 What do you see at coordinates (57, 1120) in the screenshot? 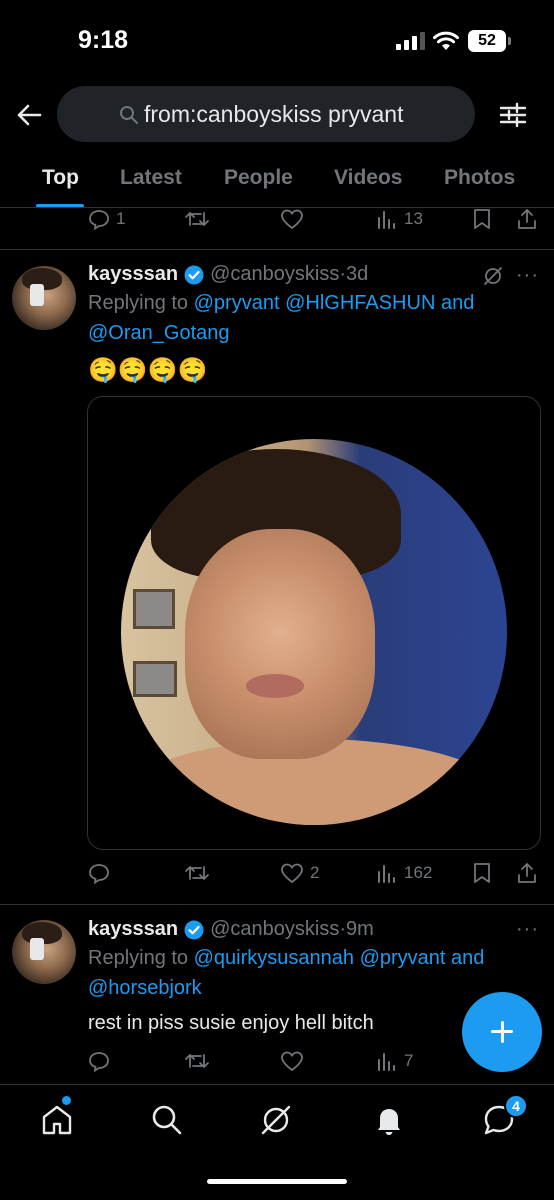
I see `home-icon` at bounding box center [57, 1120].